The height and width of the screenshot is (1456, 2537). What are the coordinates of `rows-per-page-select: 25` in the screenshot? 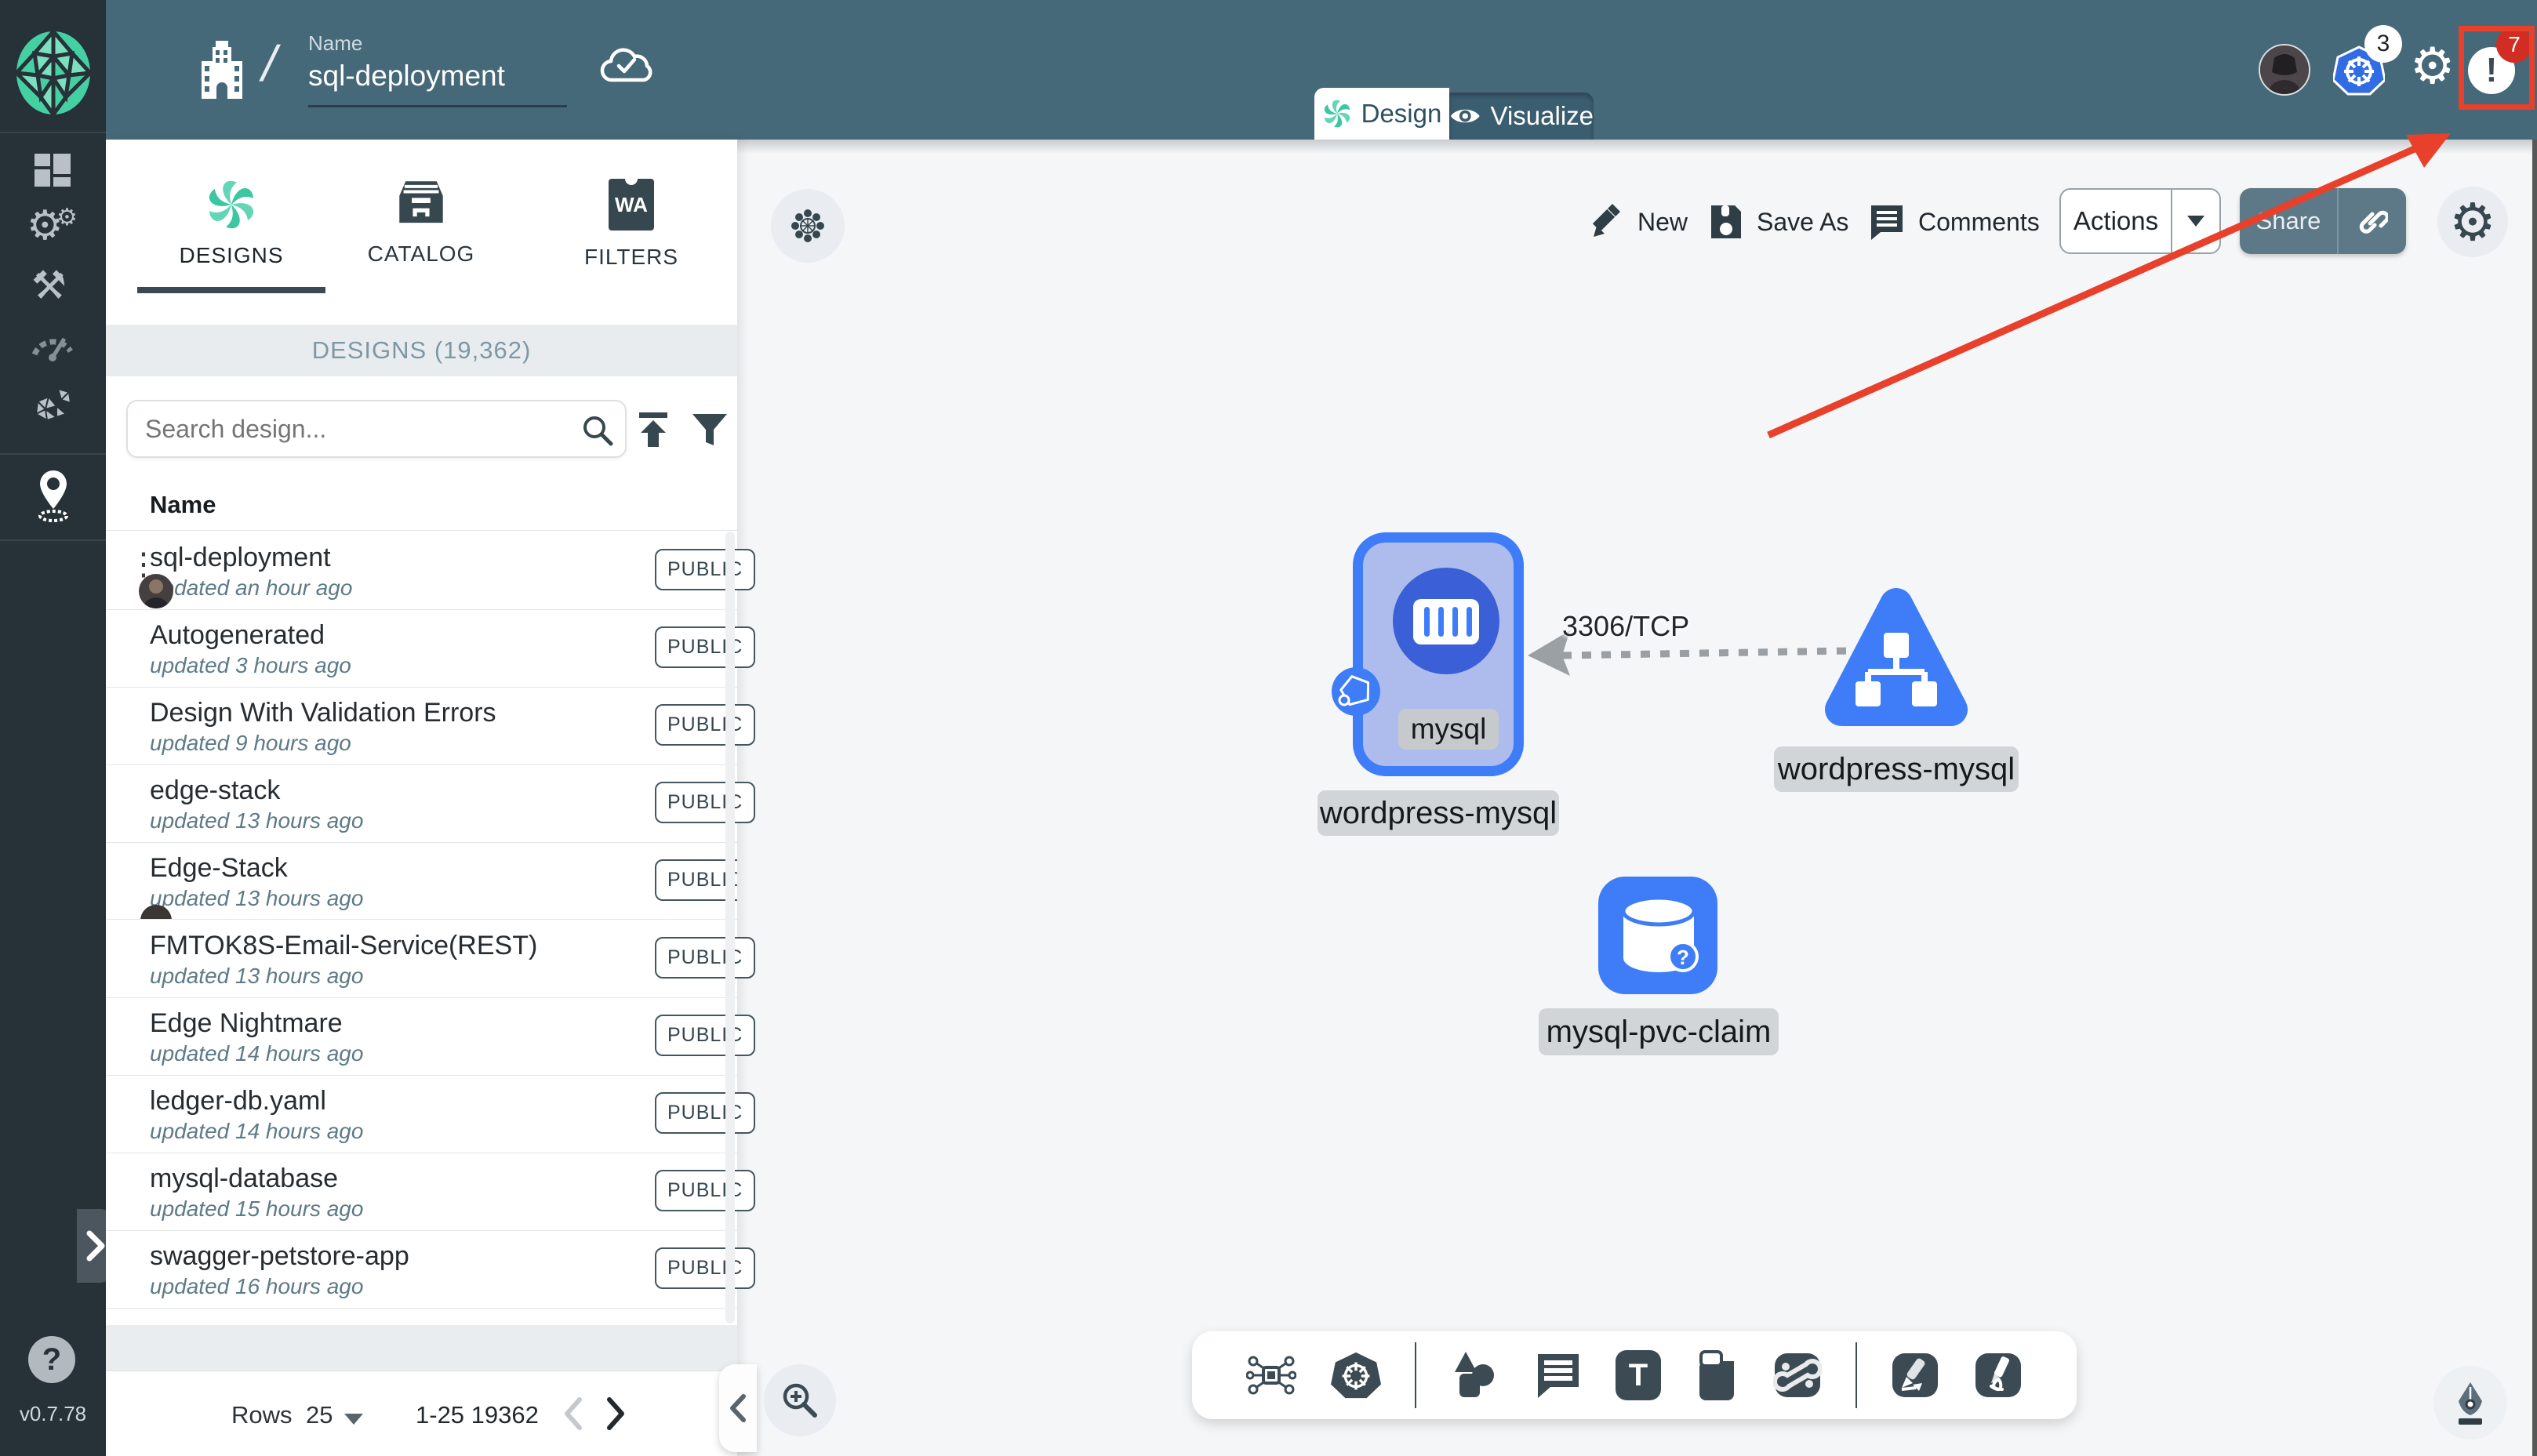 It's located at (320, 1415).